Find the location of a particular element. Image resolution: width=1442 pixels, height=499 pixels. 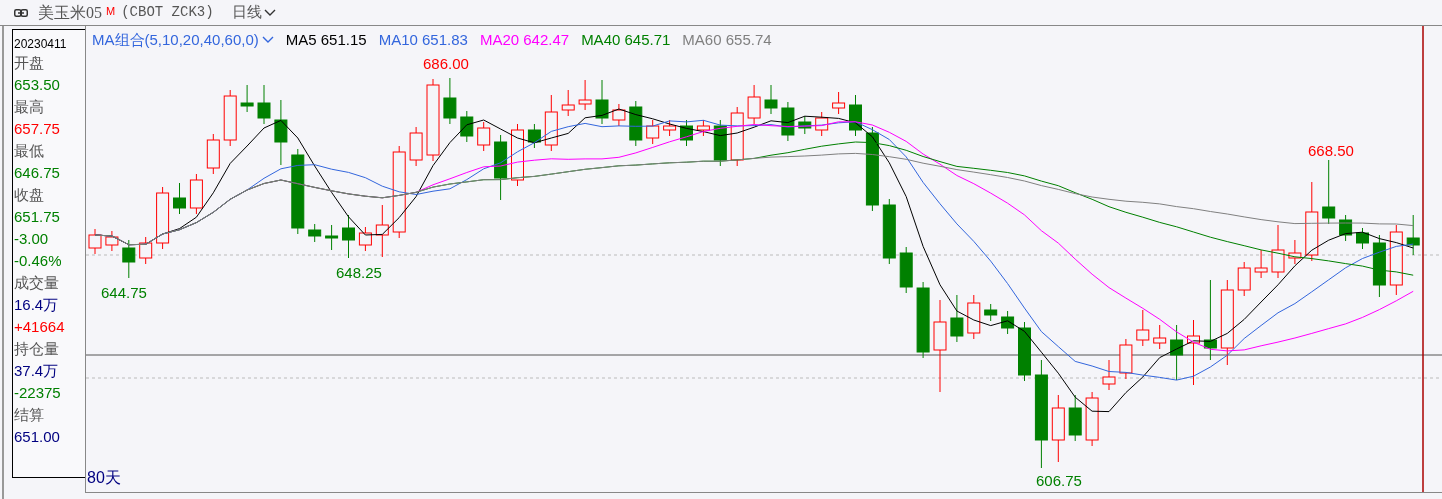

moving-average-value: MA20 642.47 is located at coordinates (524, 40).